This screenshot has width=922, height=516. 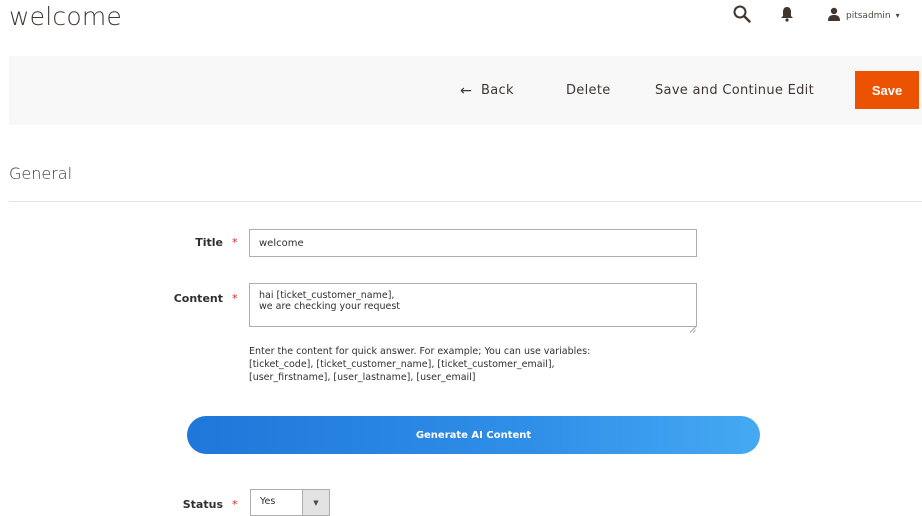 I want to click on search-icon, so click(x=742, y=14).